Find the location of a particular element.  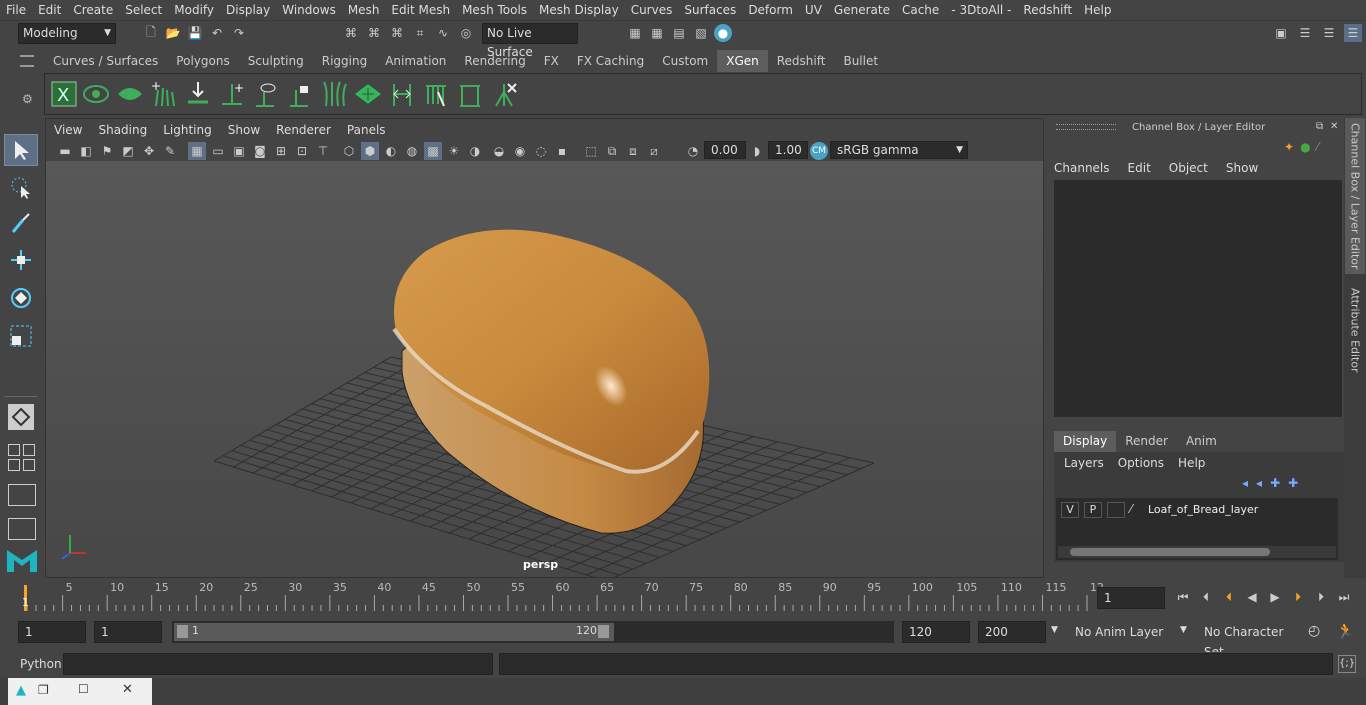

channel-box-axis-icon: ✦ is located at coordinates (1289, 147).